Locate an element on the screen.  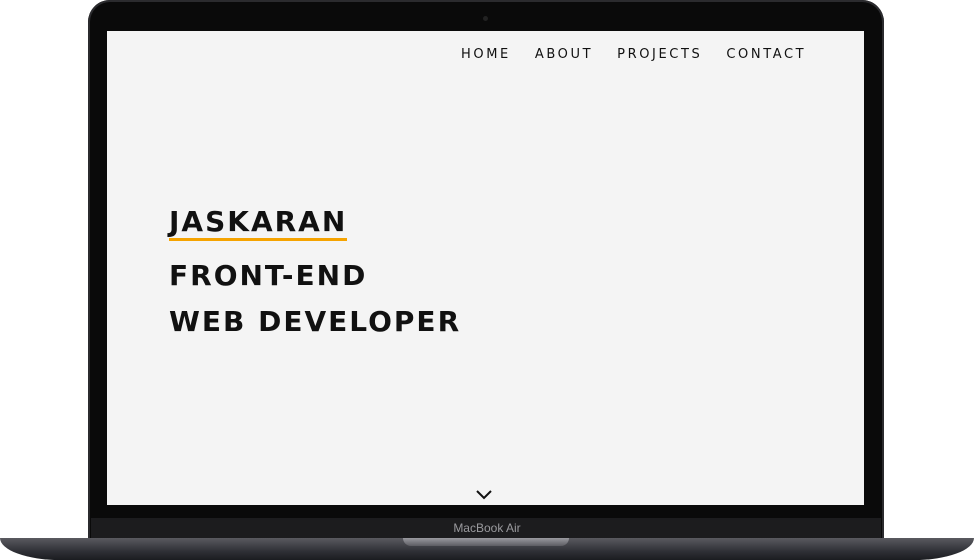
hero-name: JASKARAN is located at coordinates (258, 223).